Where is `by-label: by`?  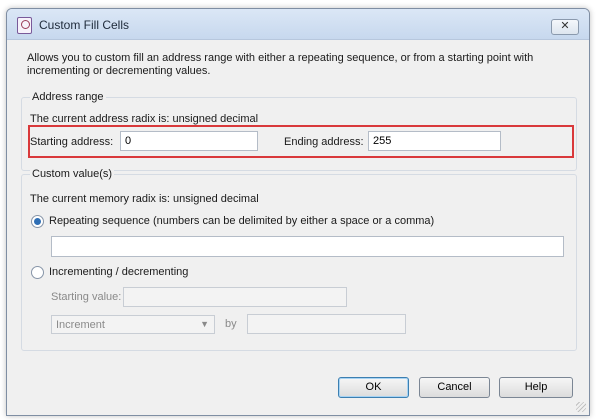 by-label: by is located at coordinates (231, 324).